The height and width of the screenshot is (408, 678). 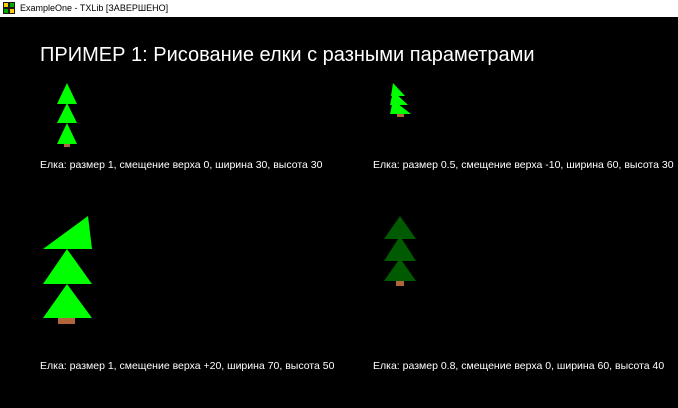 I want to click on window-title: ExampleOne - TXLib [ЗАВЕРШЕНО], so click(x=94, y=8).